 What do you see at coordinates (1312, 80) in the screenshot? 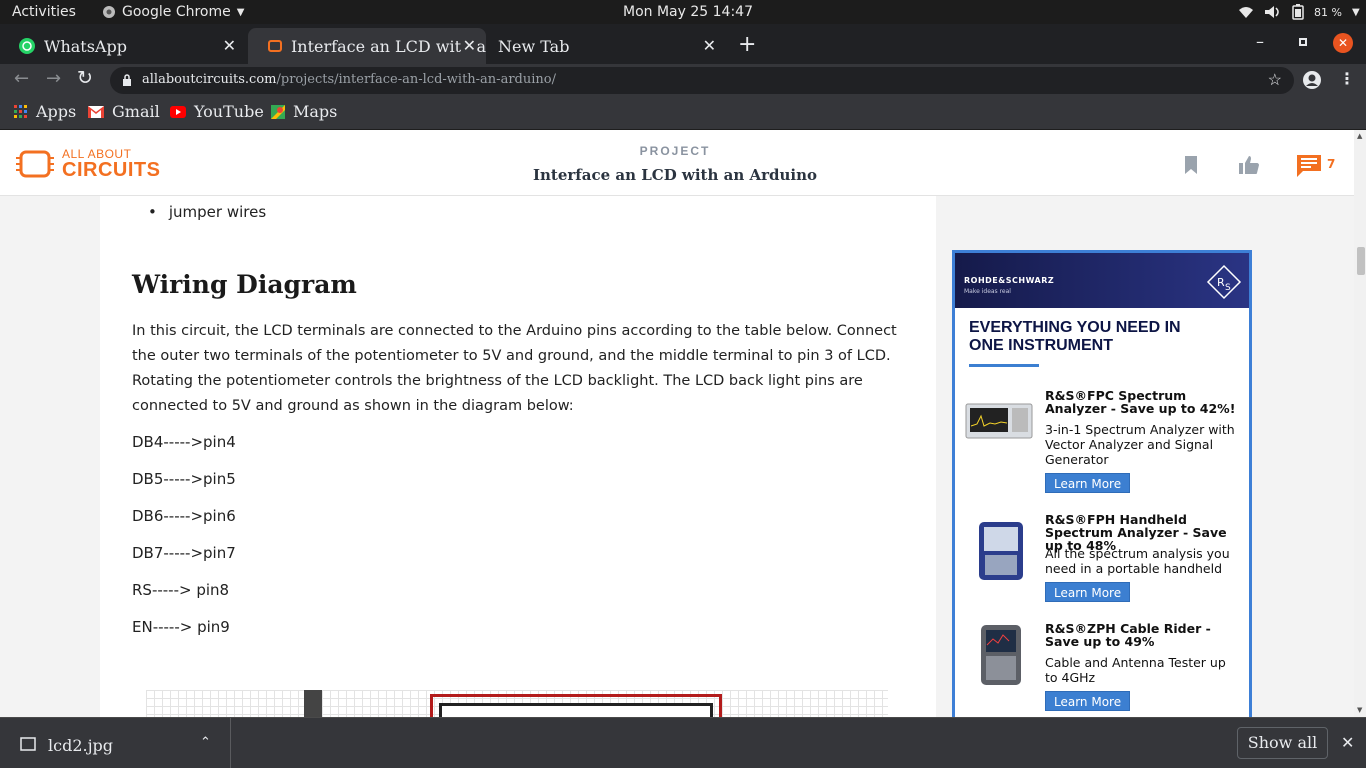
I see `profile-icon` at bounding box center [1312, 80].